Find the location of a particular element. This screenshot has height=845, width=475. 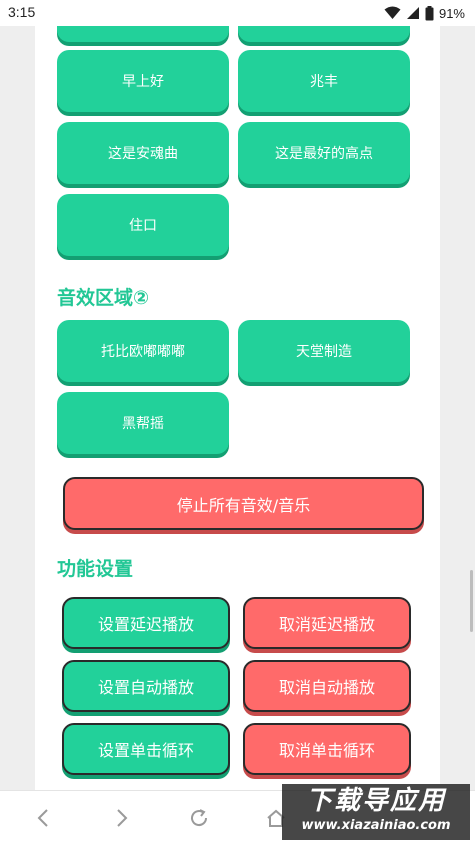

battery-percent: 91% is located at coordinates (451, 13).